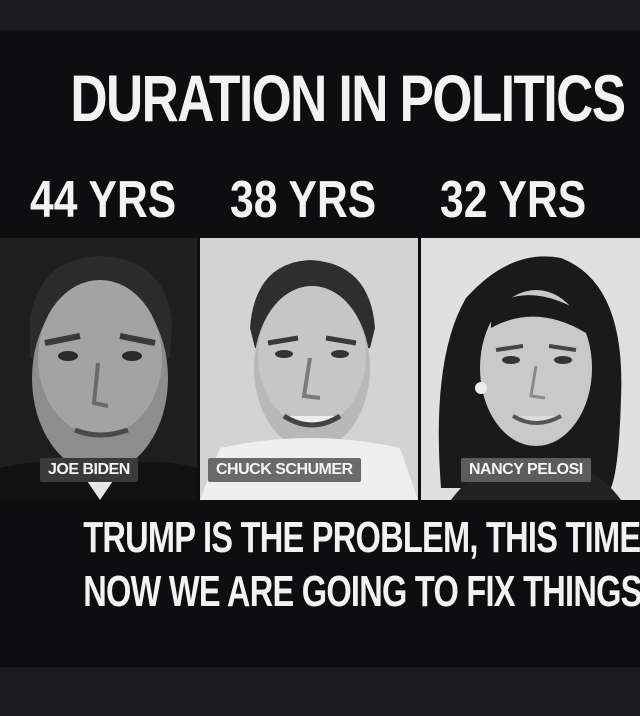 This screenshot has width=640, height=716. I want to click on tagline-line-2: NOW WE ARE GOING TO FIX THINGS!, so click(361, 591).